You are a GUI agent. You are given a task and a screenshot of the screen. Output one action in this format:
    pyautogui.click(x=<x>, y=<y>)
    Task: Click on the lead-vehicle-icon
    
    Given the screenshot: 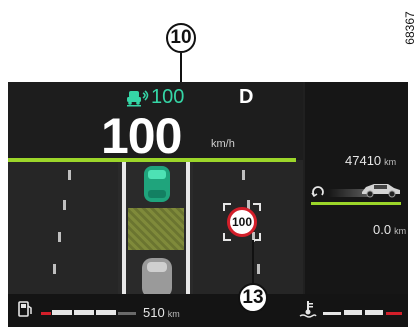 What is the action you would take?
    pyautogui.click(x=157, y=184)
    